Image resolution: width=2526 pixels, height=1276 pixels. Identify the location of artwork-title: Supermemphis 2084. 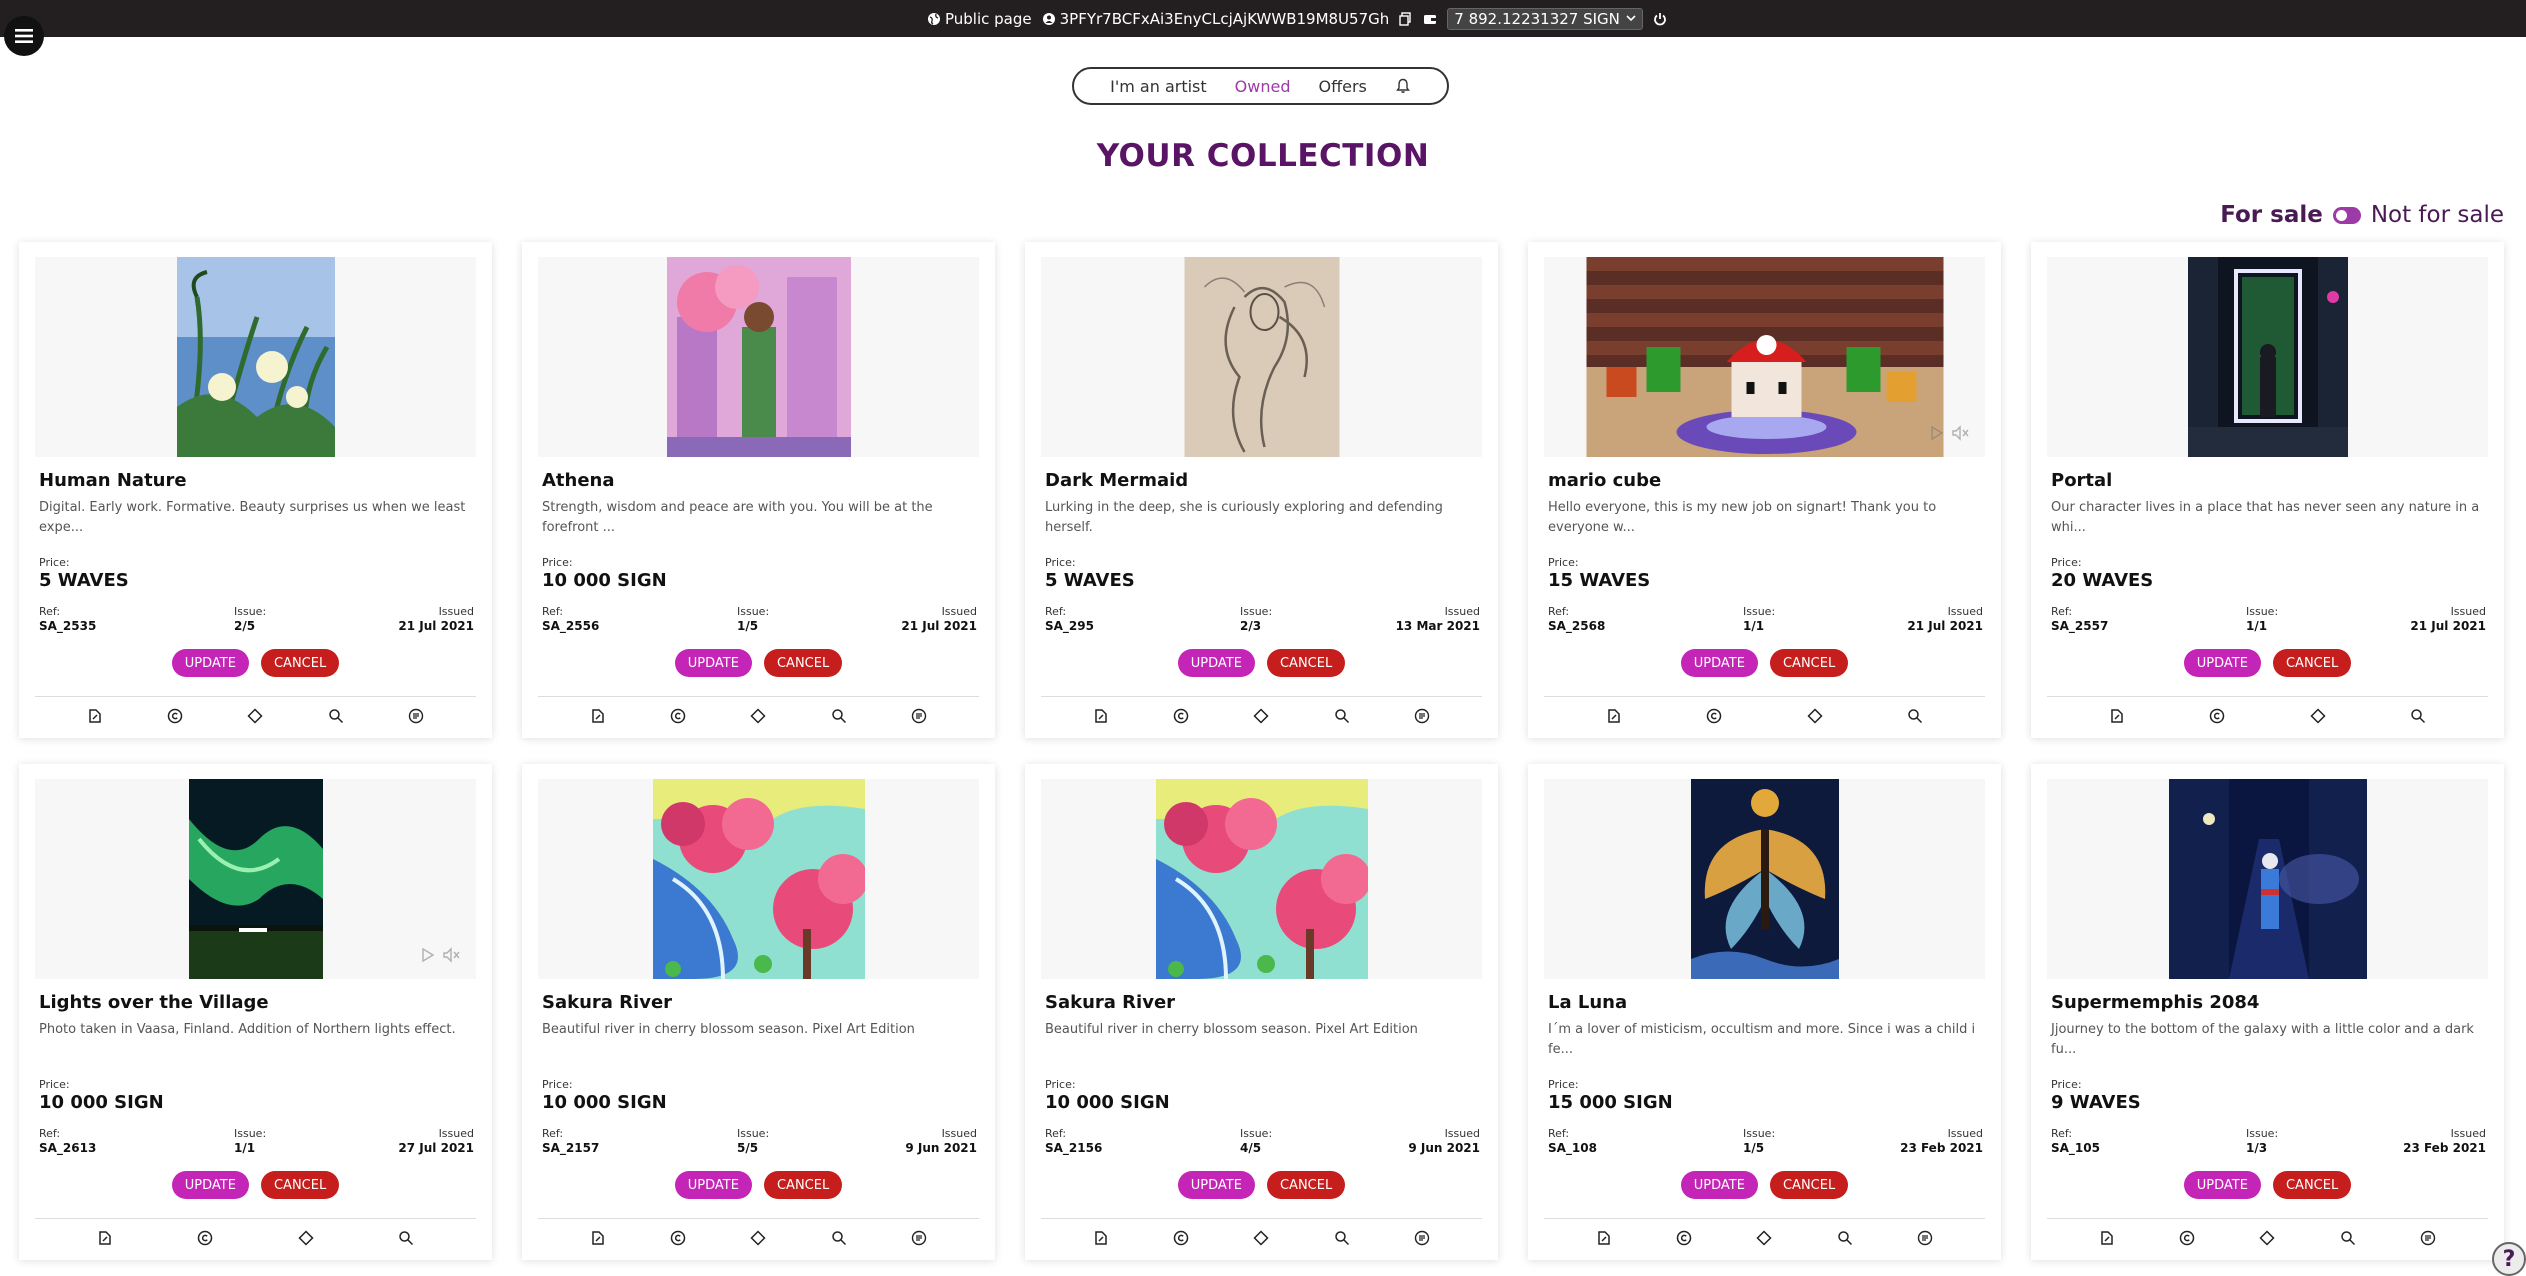
(2155, 1002).